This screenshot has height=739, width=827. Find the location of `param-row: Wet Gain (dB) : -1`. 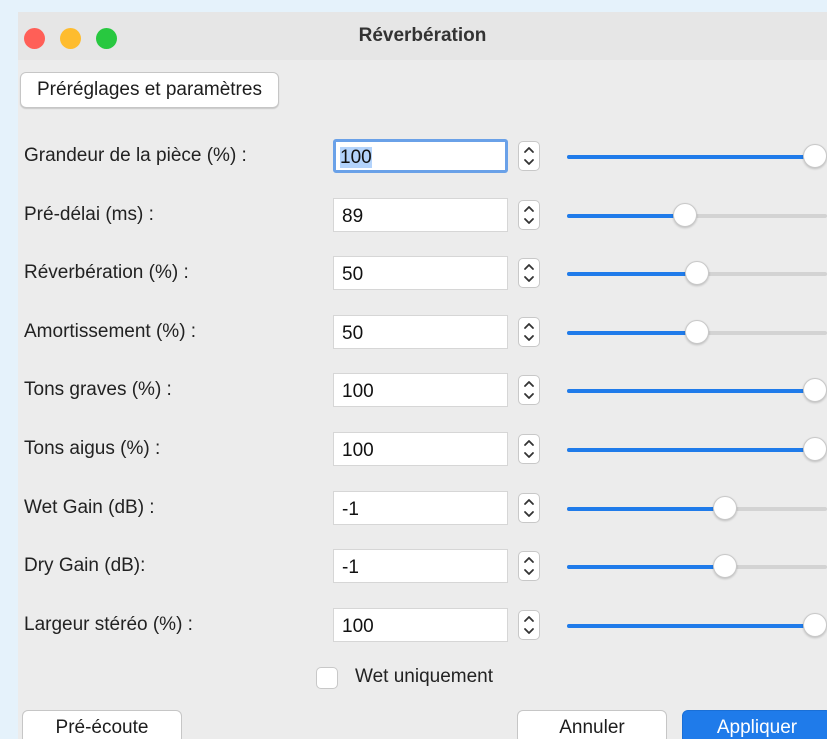

param-row: Wet Gain (dB) : -1 is located at coordinates (422, 509).